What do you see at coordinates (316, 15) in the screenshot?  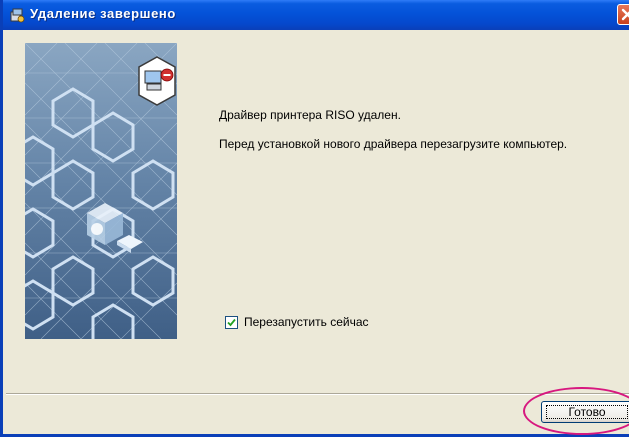 I see `title-bar: Удаление завершено` at bounding box center [316, 15].